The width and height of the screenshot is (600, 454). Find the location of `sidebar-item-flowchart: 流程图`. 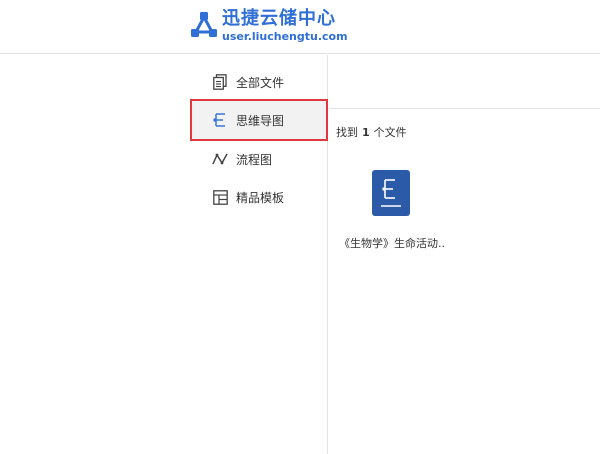

sidebar-item-flowchart: 流程图 is located at coordinates (259, 159).